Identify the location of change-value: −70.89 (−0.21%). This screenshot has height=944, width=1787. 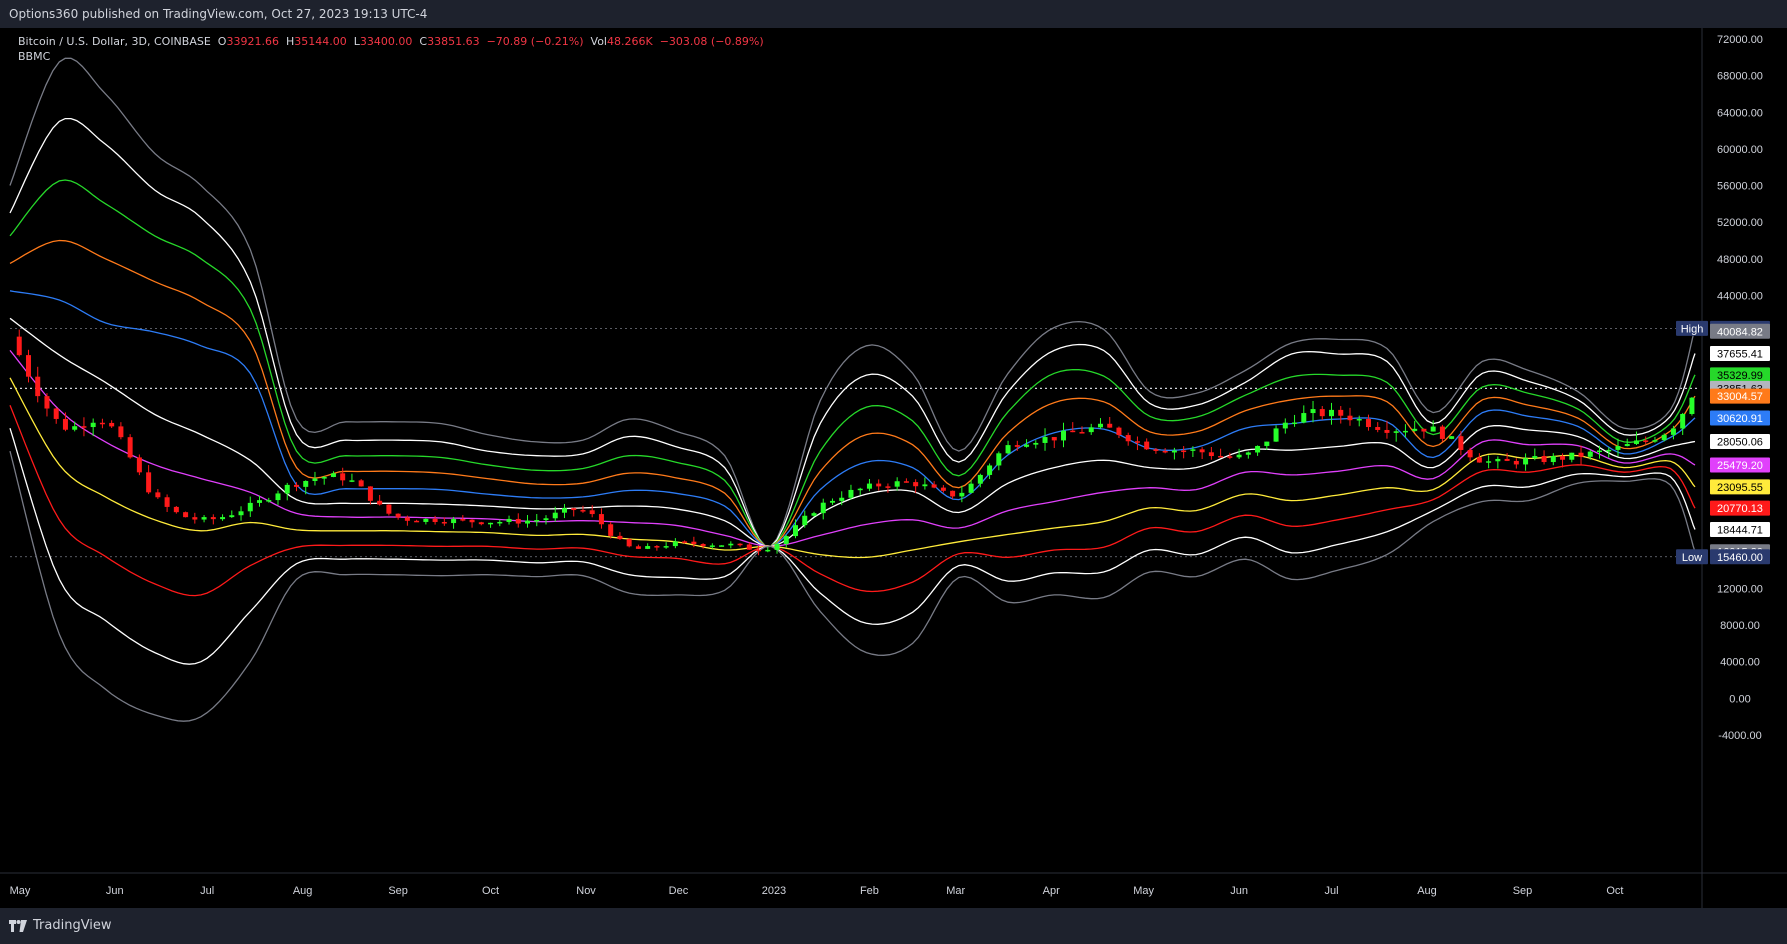
(535, 41).